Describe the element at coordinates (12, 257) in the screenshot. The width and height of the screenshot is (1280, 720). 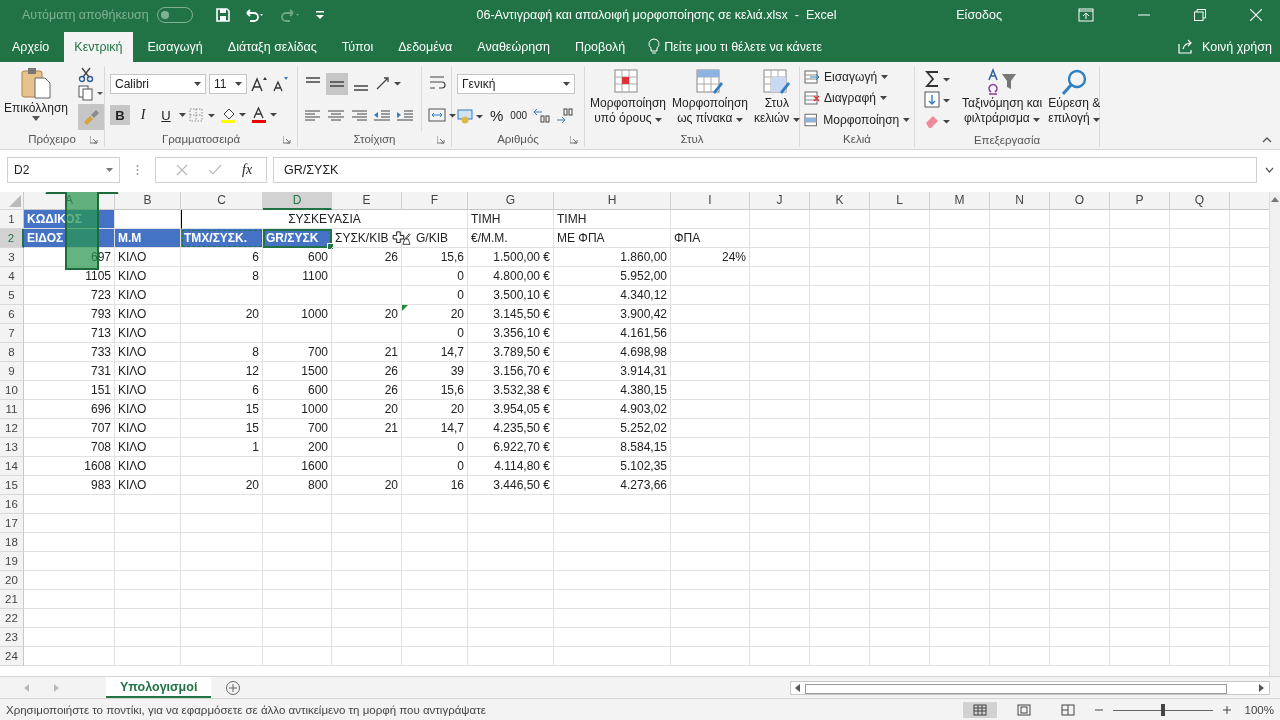
I see `row-header: 3` at that location.